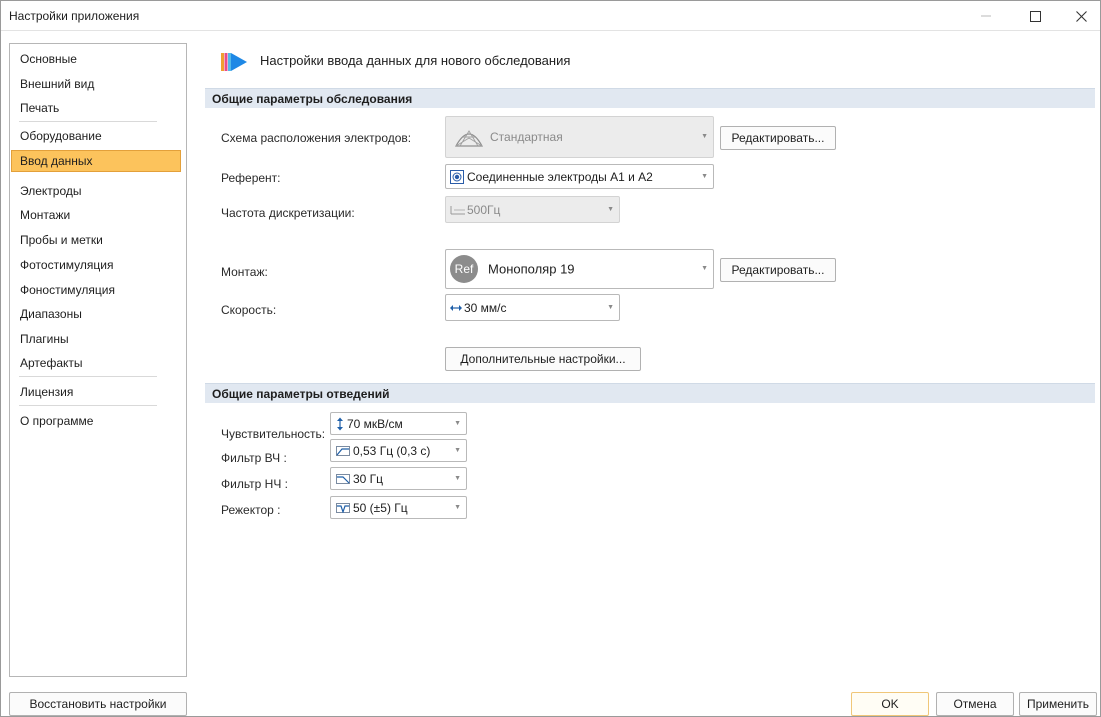  I want to click on lf-filter-select: 30 Гц ▼, so click(398, 478).